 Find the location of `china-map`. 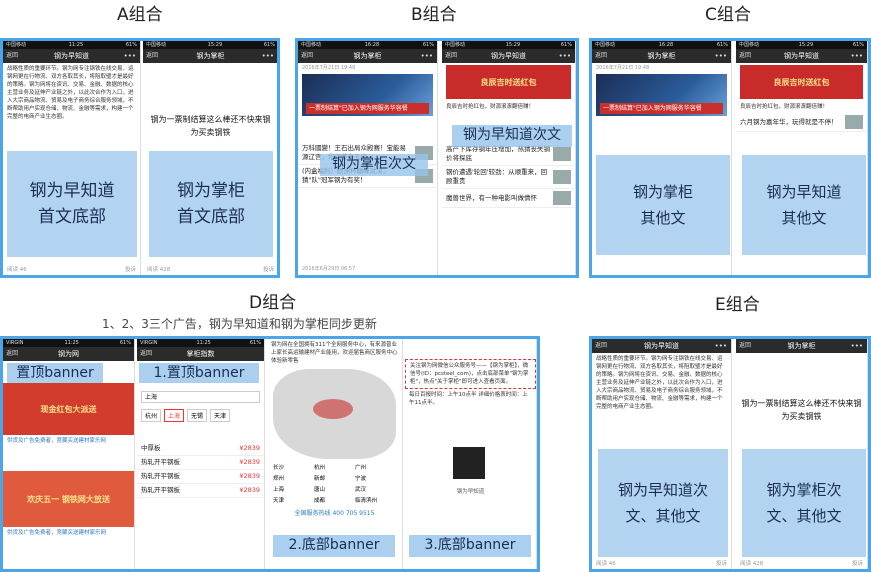

china-map is located at coordinates (334, 414).